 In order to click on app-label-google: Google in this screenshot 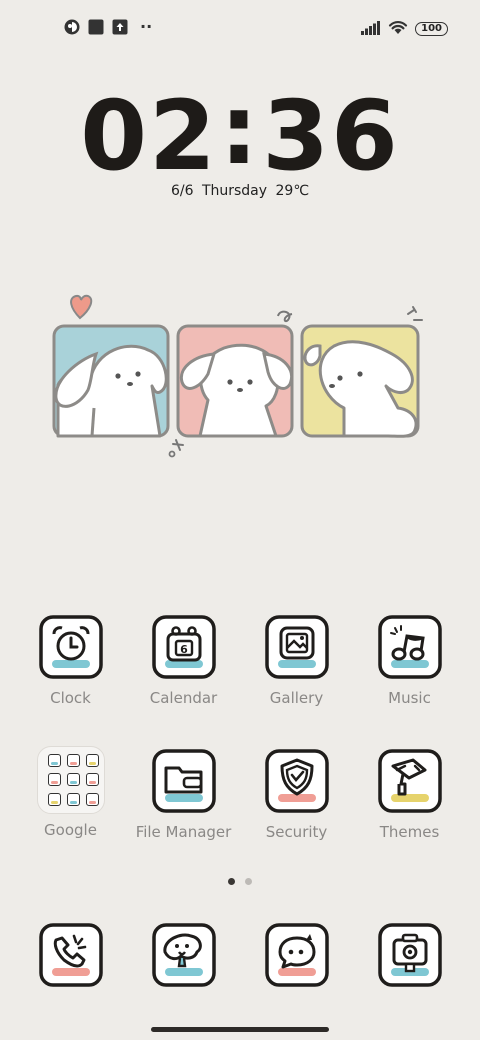, I will do `click(70, 830)`.